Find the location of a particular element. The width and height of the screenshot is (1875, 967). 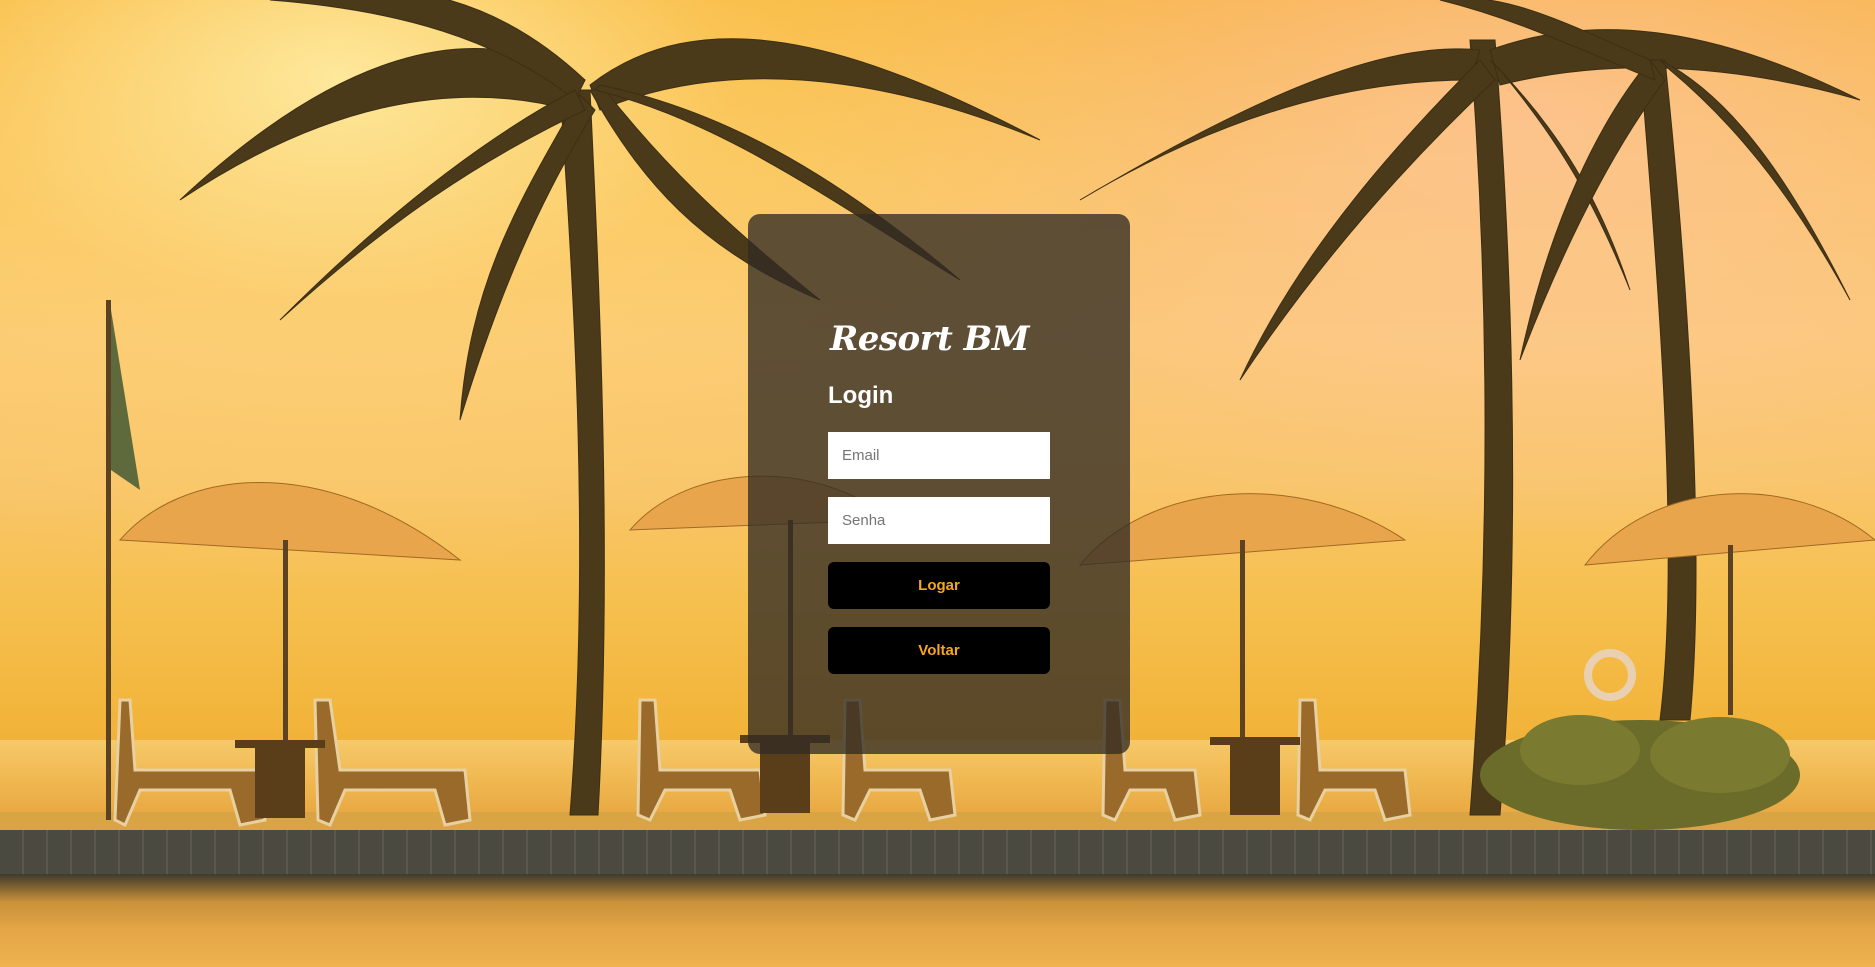

login-panel: Resort BM Login Logar Voltar is located at coordinates (939, 484).